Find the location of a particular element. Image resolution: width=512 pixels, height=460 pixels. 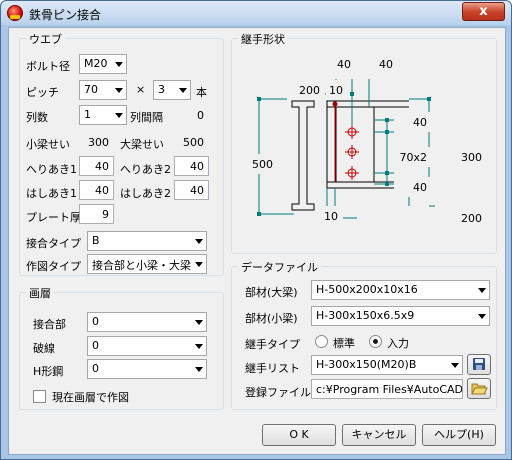

joint-kind-label: 継手タイプ is located at coordinates (272, 344).